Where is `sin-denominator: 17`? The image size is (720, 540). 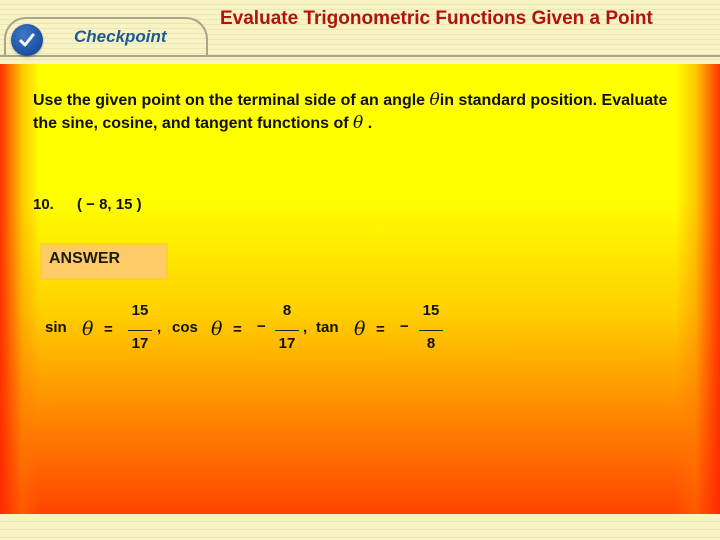 sin-denominator: 17 is located at coordinates (140, 343).